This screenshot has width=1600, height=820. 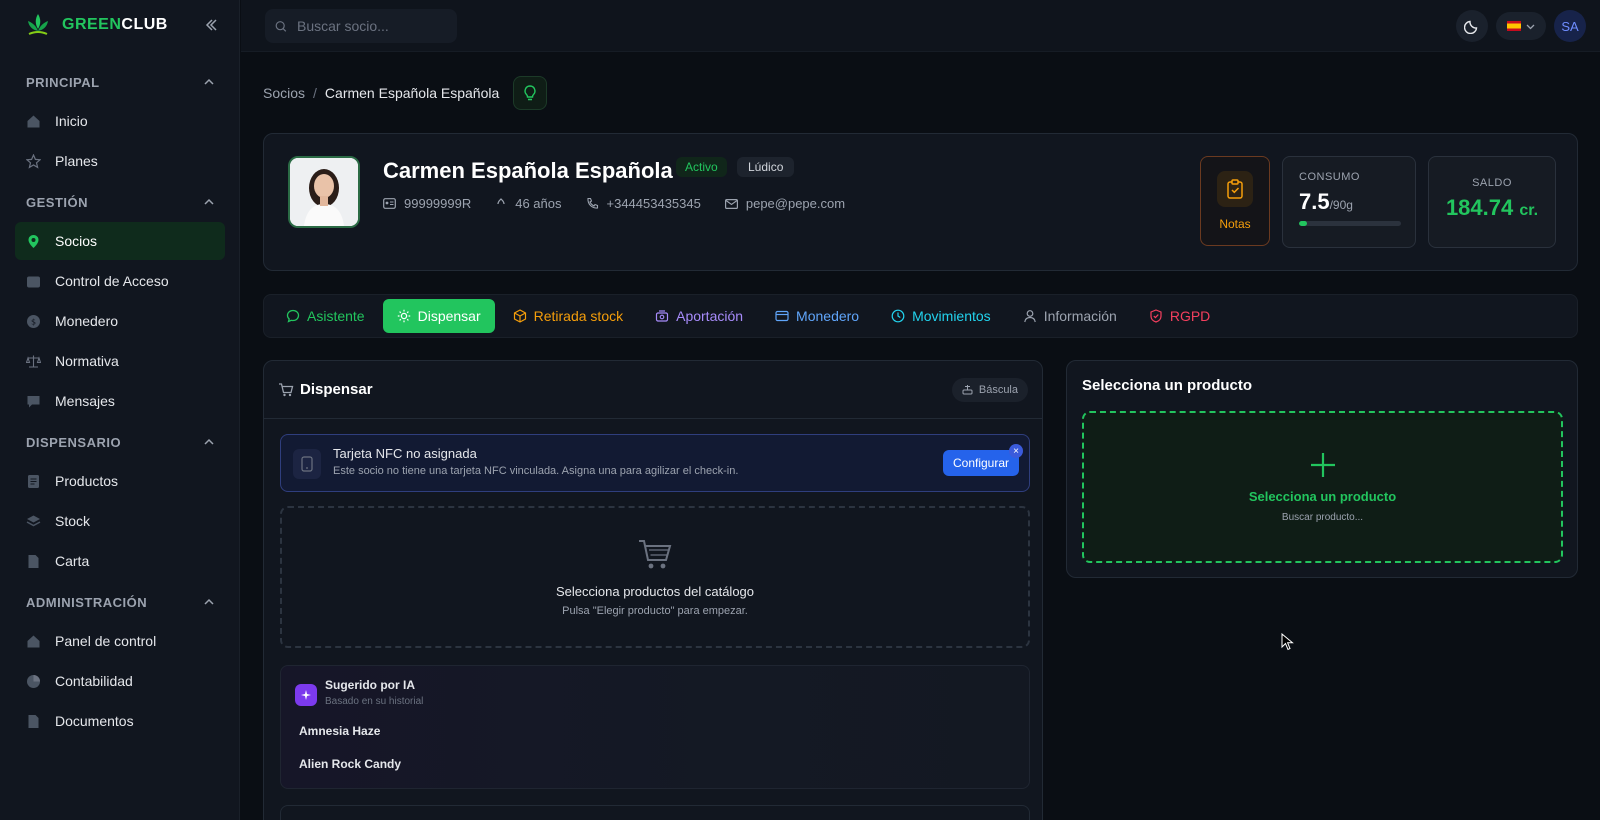 What do you see at coordinates (1514, 26) in the screenshot?
I see `spain-flag-icon` at bounding box center [1514, 26].